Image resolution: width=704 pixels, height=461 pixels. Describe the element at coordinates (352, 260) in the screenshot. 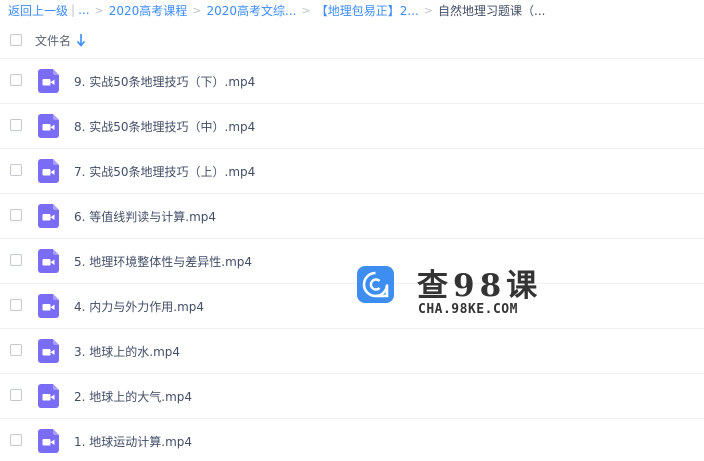

I see `file-row: 5. 地理环境整体性与差异性.mp4` at that location.